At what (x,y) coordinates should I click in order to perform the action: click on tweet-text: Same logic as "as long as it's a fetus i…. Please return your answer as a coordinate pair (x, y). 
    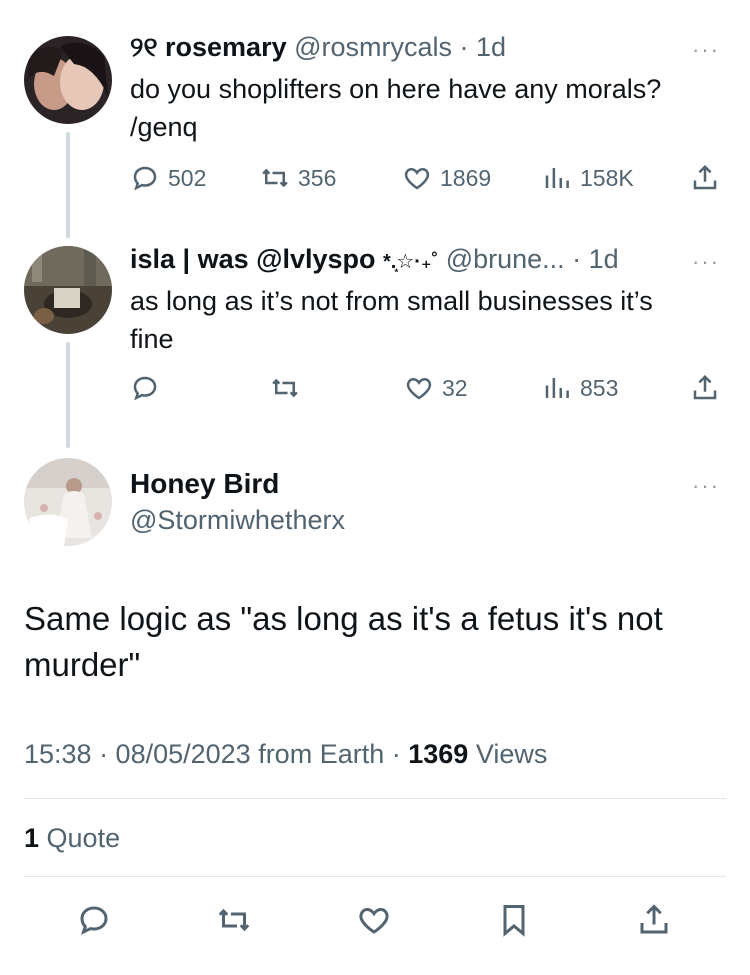
    Looking at the image, I should click on (343, 641).